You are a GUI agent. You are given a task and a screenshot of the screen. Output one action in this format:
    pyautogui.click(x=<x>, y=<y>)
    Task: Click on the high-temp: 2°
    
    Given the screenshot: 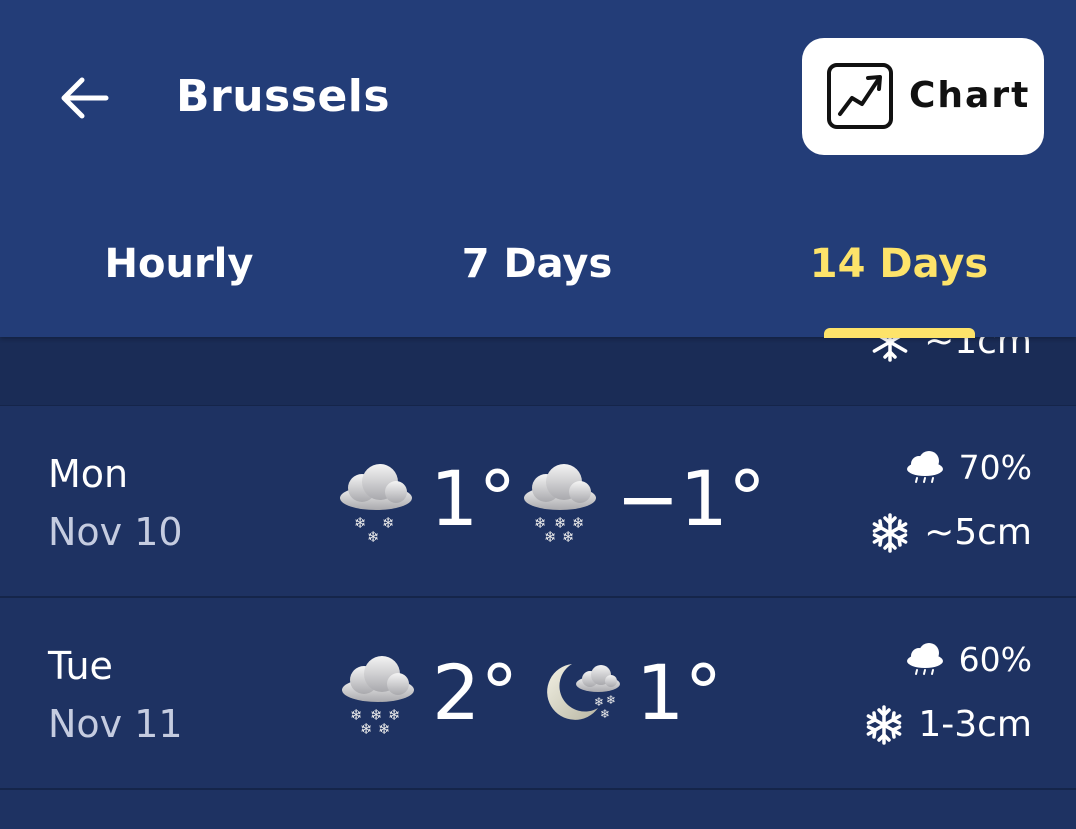 What is the action you would take?
    pyautogui.click(x=475, y=692)
    